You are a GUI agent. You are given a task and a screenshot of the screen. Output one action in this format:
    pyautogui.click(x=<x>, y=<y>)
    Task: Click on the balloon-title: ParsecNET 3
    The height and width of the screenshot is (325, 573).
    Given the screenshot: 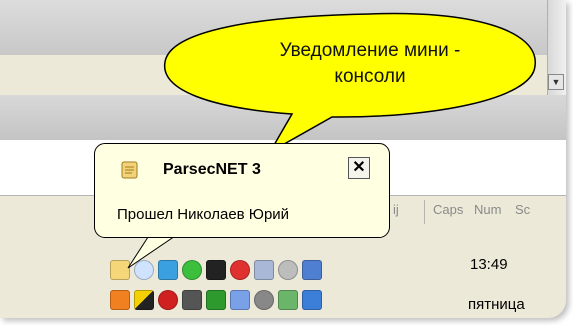 What is the action you would take?
    pyautogui.click(x=212, y=169)
    